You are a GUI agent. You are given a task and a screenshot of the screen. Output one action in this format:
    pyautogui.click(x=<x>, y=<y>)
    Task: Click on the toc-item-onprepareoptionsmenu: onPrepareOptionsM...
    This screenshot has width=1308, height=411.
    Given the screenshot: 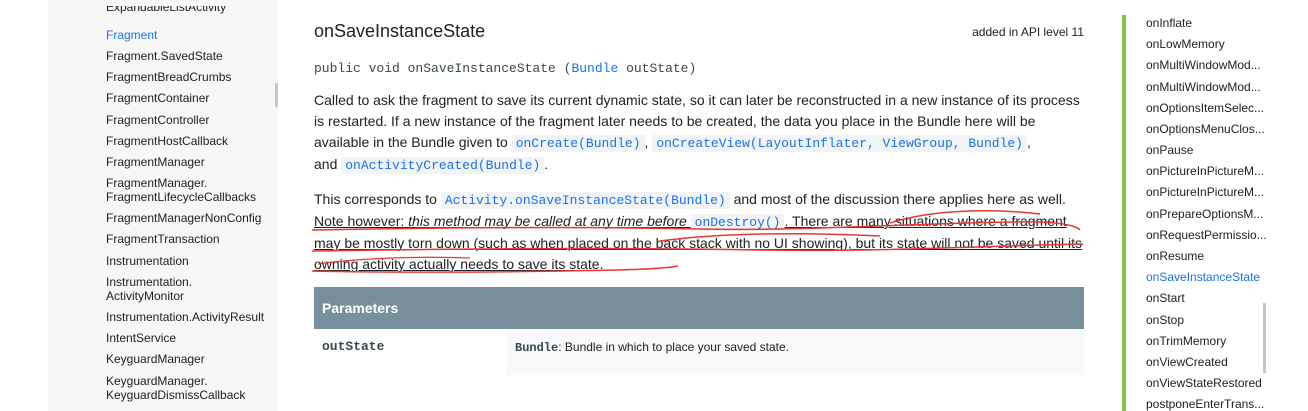 What is the action you would take?
    pyautogui.click(x=1204, y=214)
    